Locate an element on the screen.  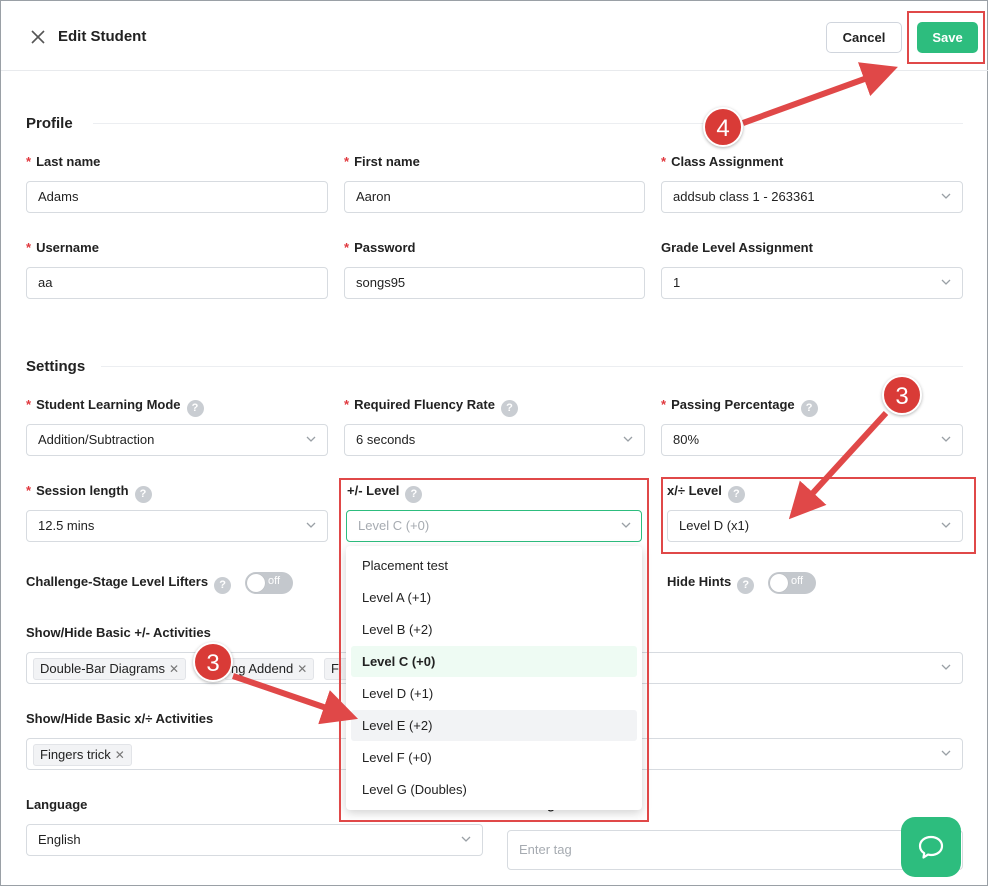
last-name-label: * Last name is located at coordinates (63, 161).